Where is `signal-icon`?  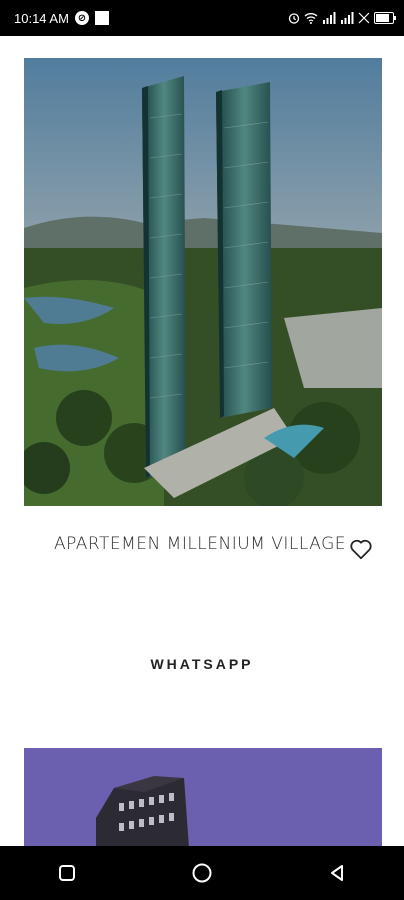 signal-icon is located at coordinates (329, 18).